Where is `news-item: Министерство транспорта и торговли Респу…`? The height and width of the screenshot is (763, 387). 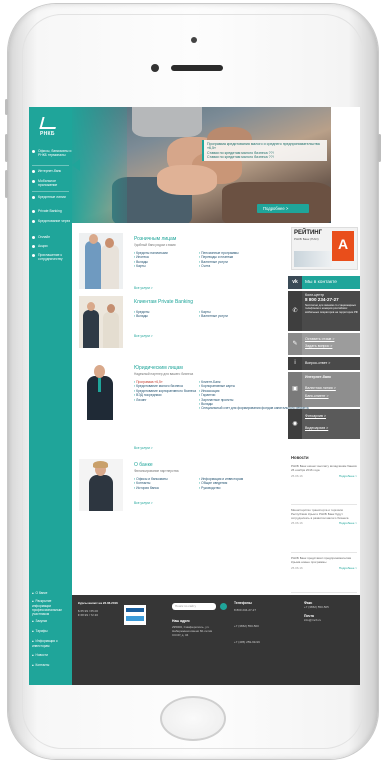
news-item: Министерство транспорта и торговли Респу… is located at coordinates (324, 530).